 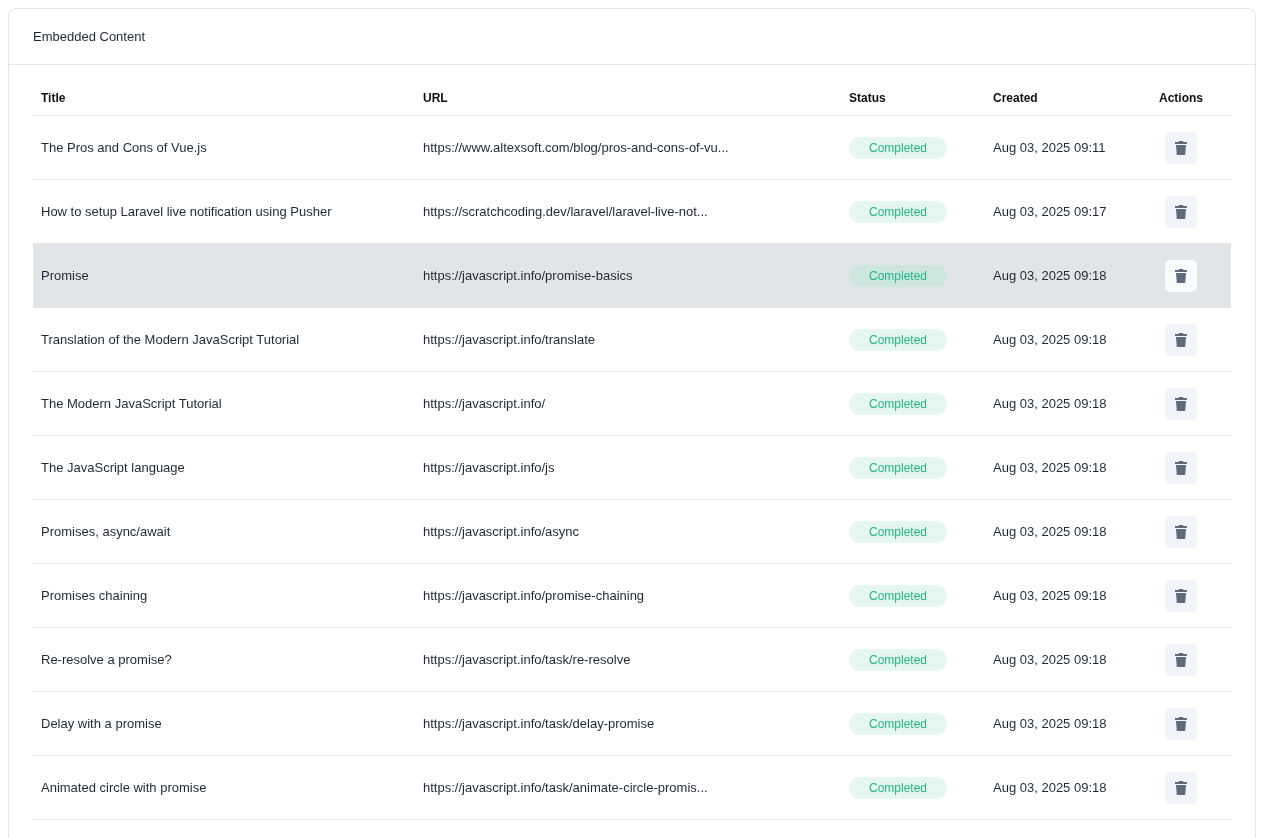 I want to click on url-cell: https://javascript.info/promise-basics, so click(x=628, y=275).